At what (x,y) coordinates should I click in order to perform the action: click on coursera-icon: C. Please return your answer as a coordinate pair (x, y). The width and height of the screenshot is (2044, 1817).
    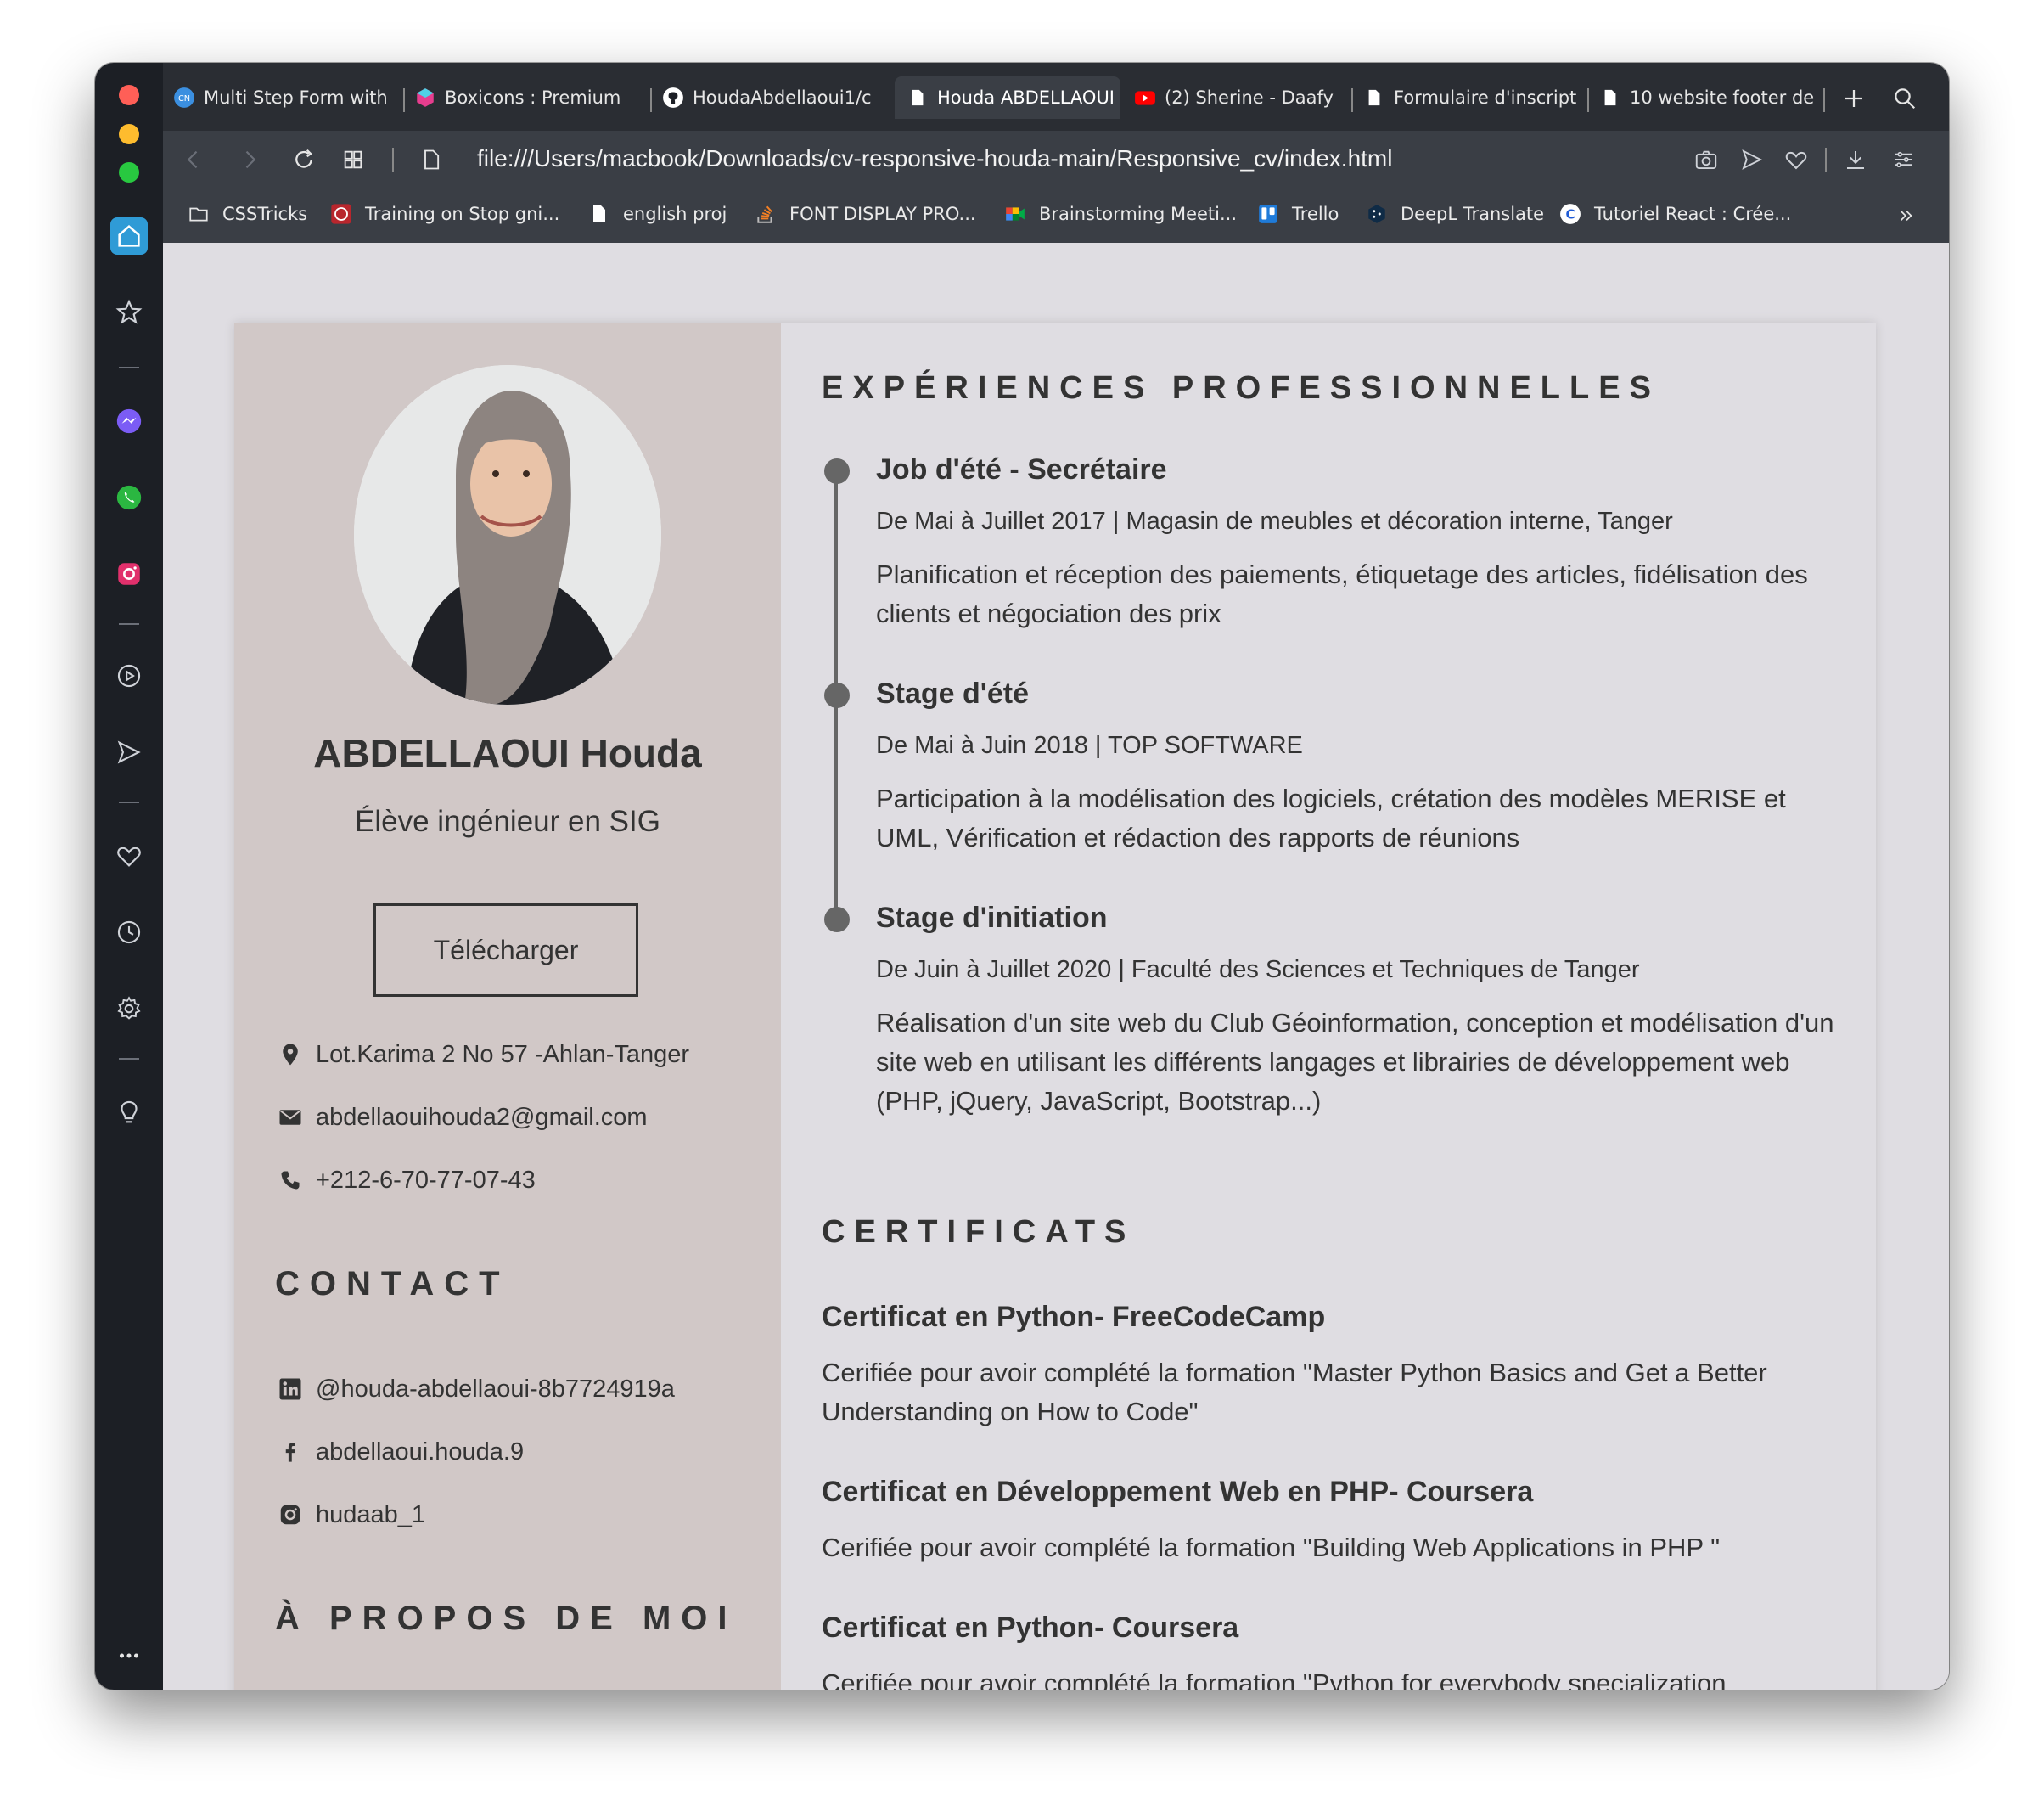
    Looking at the image, I should click on (1570, 214).